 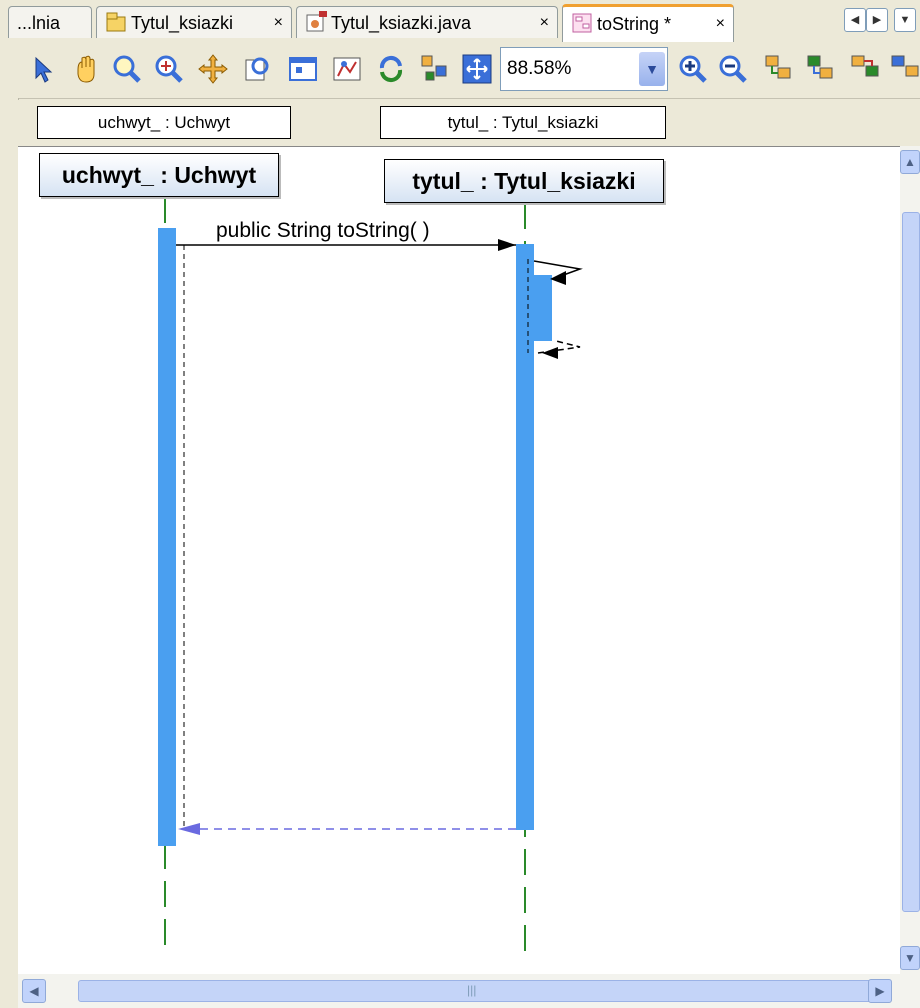 What do you see at coordinates (435, 69) in the screenshot?
I see `distribute-icon` at bounding box center [435, 69].